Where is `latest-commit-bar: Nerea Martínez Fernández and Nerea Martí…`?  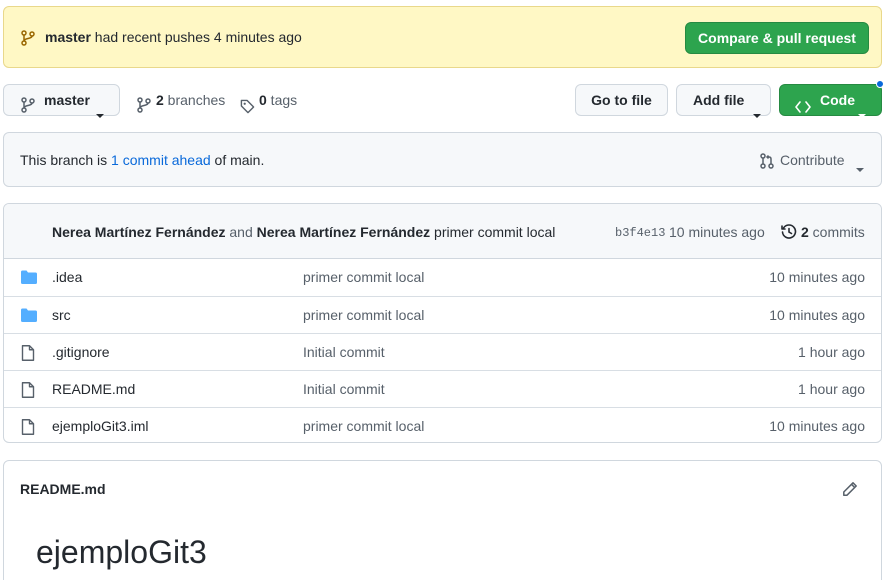 latest-commit-bar: Nerea Martínez Fernández and Nerea Martí… is located at coordinates (442, 231).